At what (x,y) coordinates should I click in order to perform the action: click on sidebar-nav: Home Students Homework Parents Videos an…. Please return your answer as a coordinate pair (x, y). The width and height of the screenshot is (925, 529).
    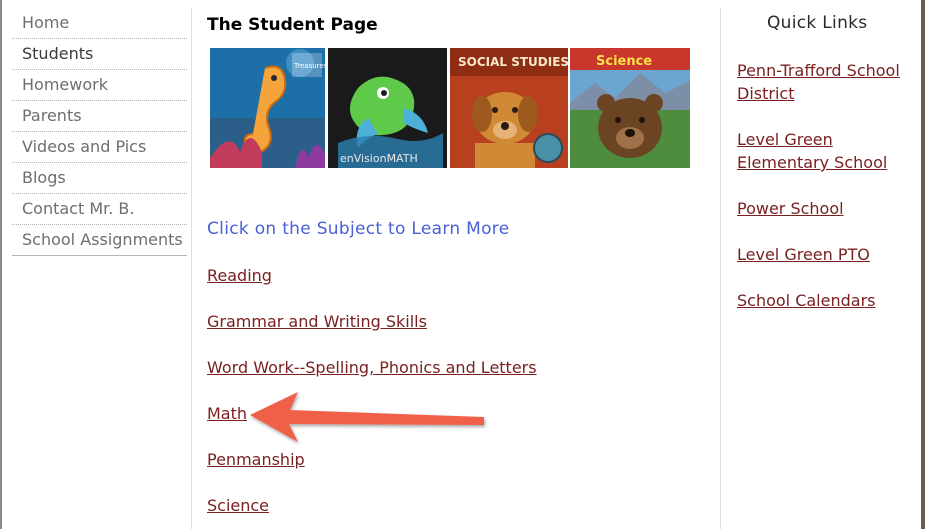
    Looking at the image, I should click on (99, 132).